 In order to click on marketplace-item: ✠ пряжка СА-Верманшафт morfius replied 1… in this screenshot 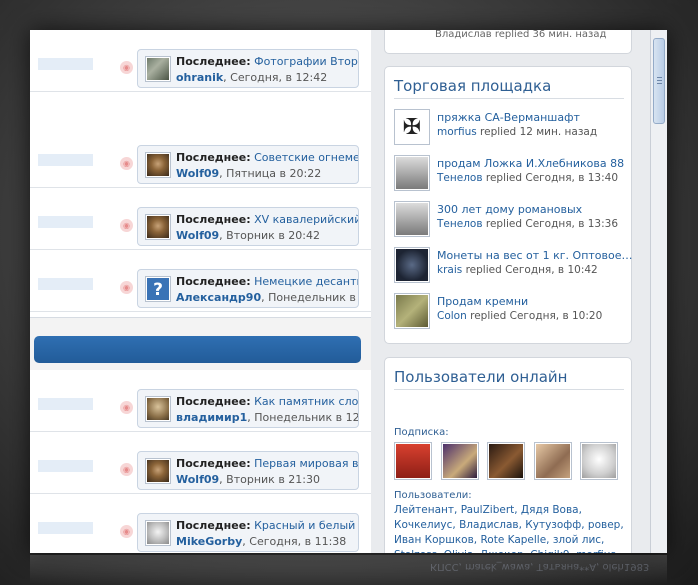, I will do `click(511, 128)`.